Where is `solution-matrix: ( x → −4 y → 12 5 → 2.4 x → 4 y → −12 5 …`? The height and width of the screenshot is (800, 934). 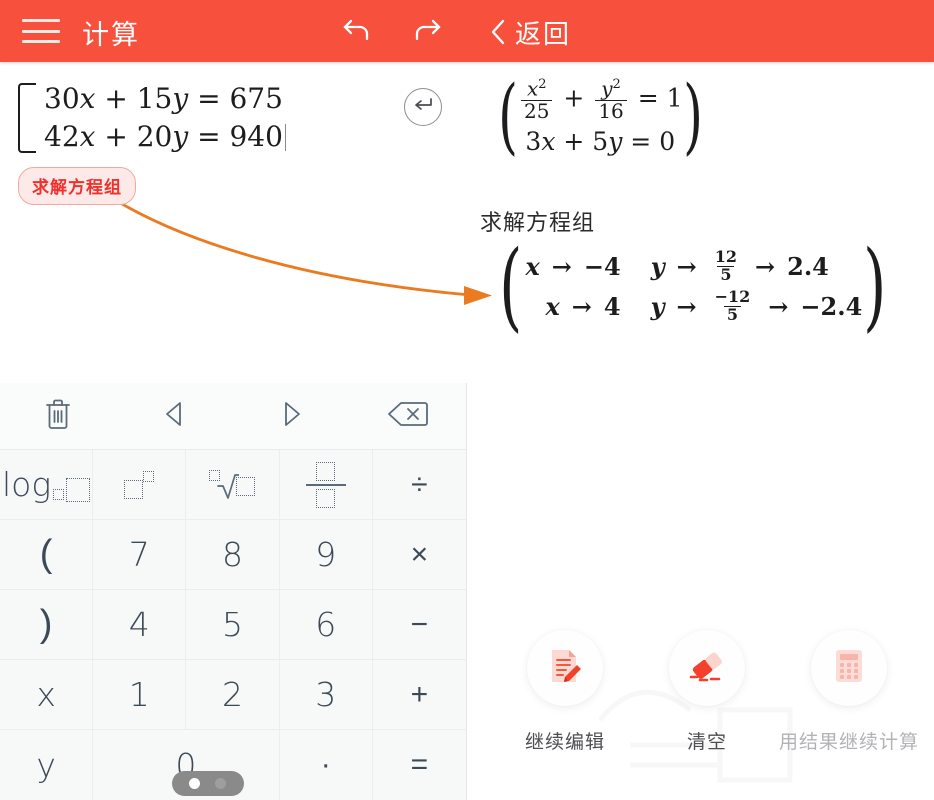
solution-matrix: ( x → −4 y → 12 5 → 2.4 x → 4 y → −12 5 … is located at coordinates (693, 286).